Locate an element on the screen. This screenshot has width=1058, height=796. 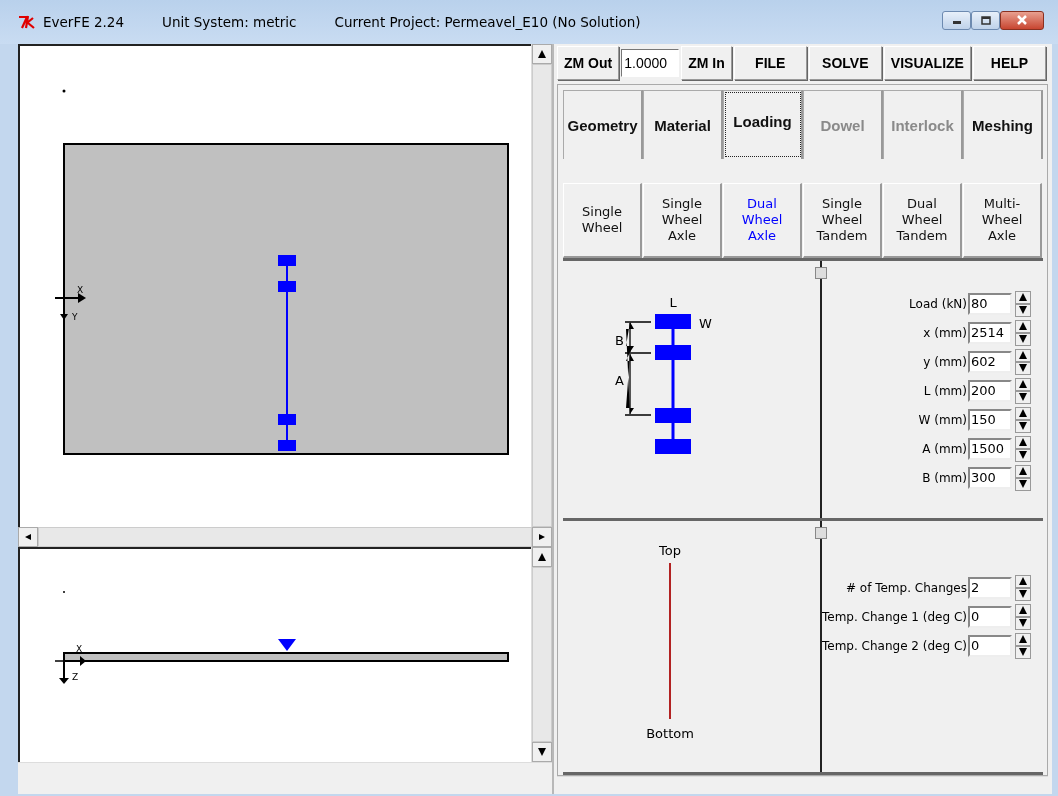
dimension-label: B is located at coordinates (619, 340).